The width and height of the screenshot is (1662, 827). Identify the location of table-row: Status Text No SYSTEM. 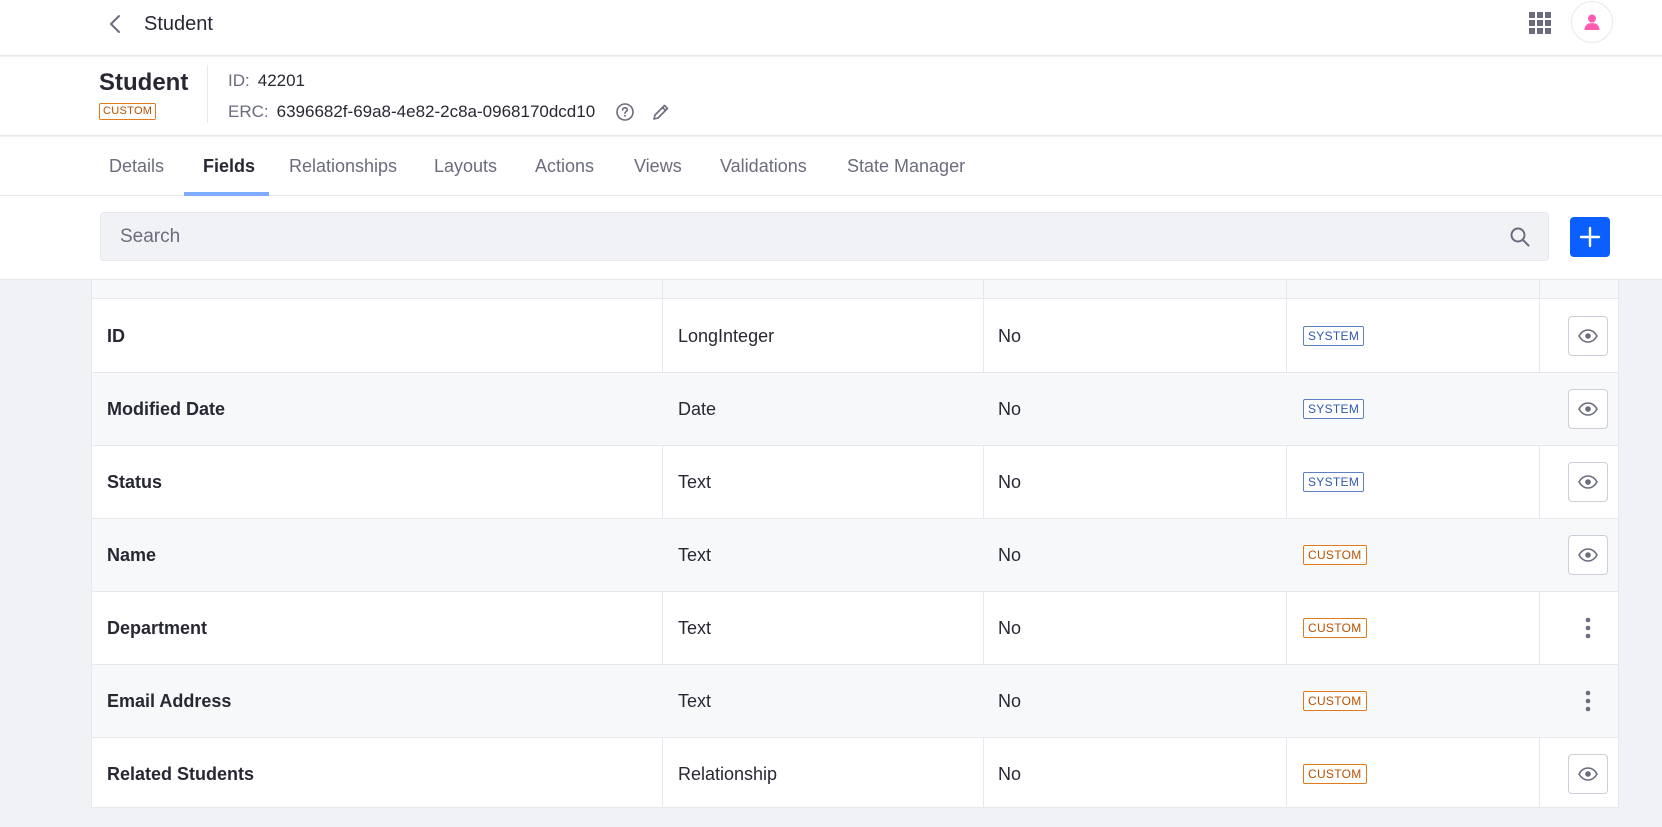
(855, 482).